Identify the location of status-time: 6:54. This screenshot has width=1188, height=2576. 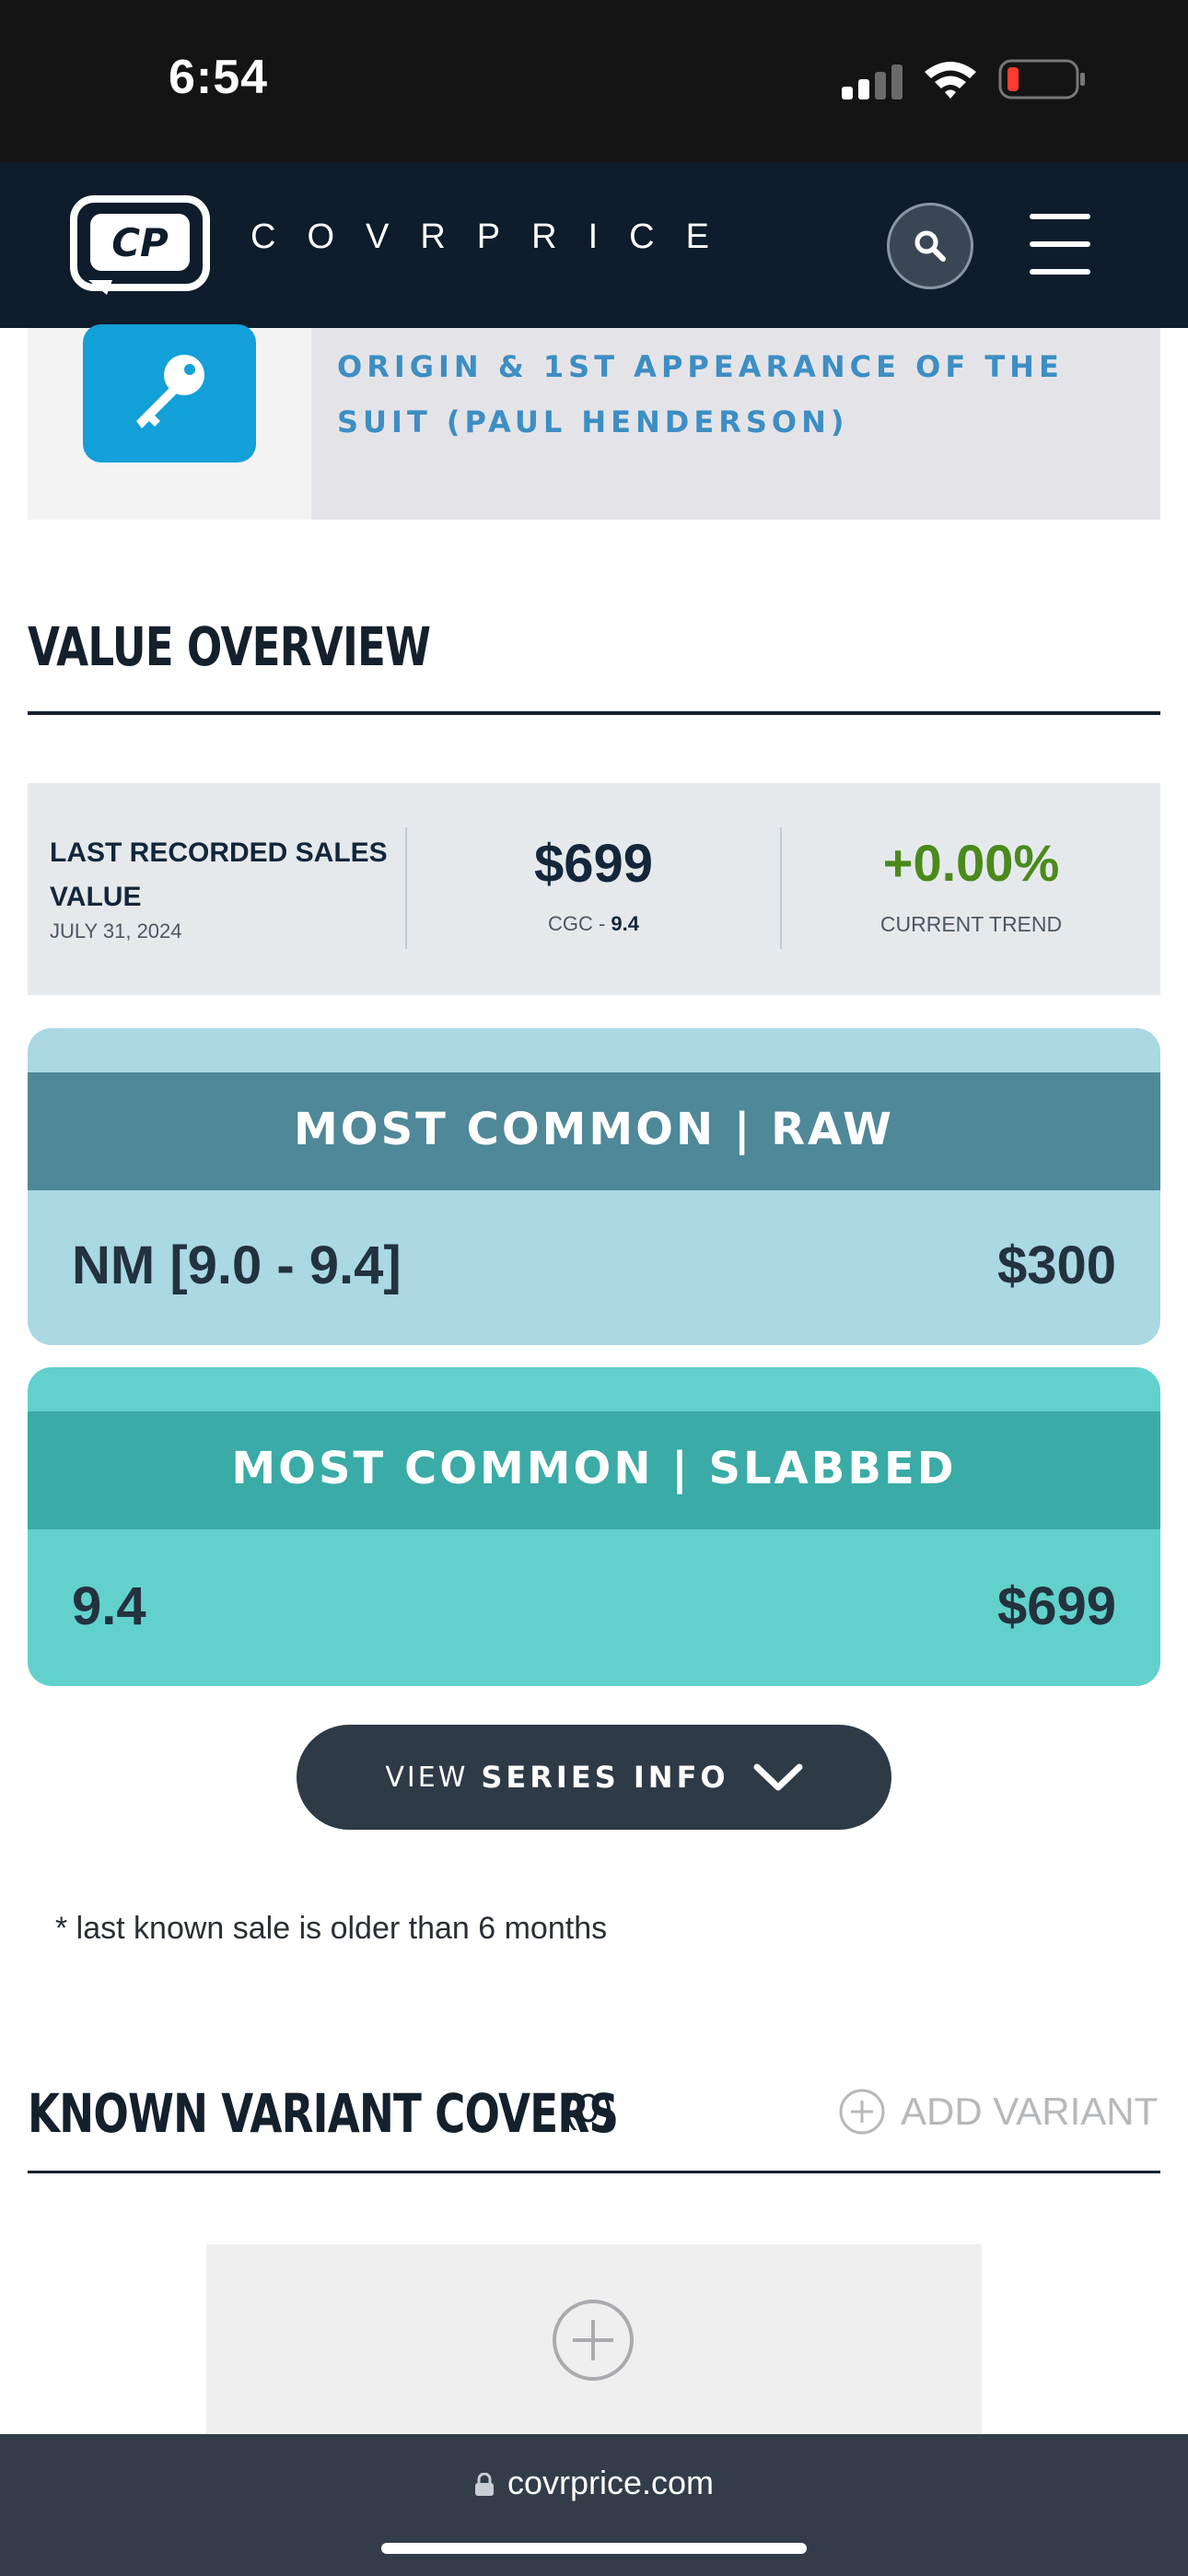
(219, 77).